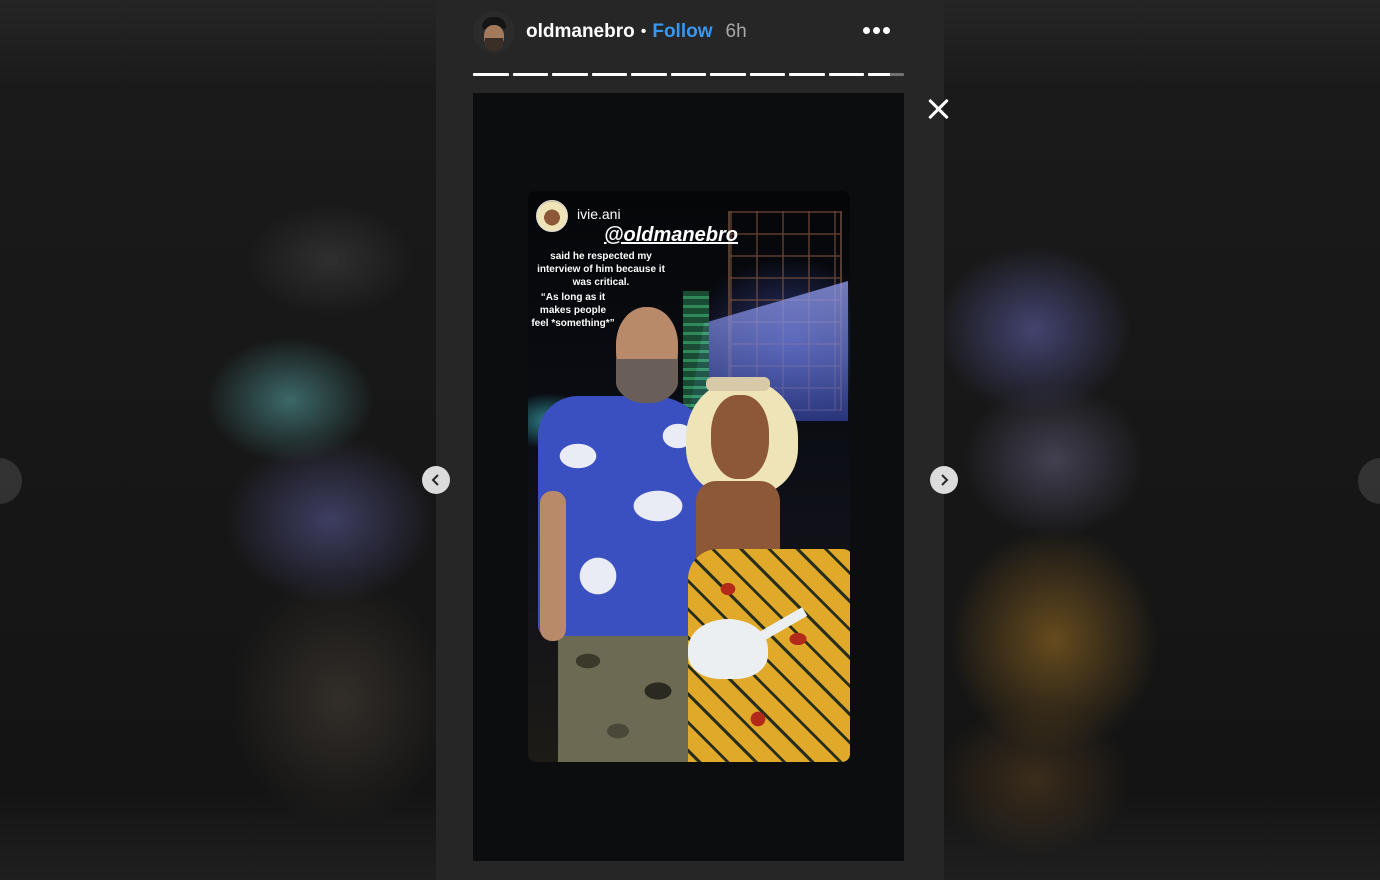 This screenshot has height=880, width=1380. Describe the element at coordinates (740, 437) in the screenshot. I see `woman-face` at that location.